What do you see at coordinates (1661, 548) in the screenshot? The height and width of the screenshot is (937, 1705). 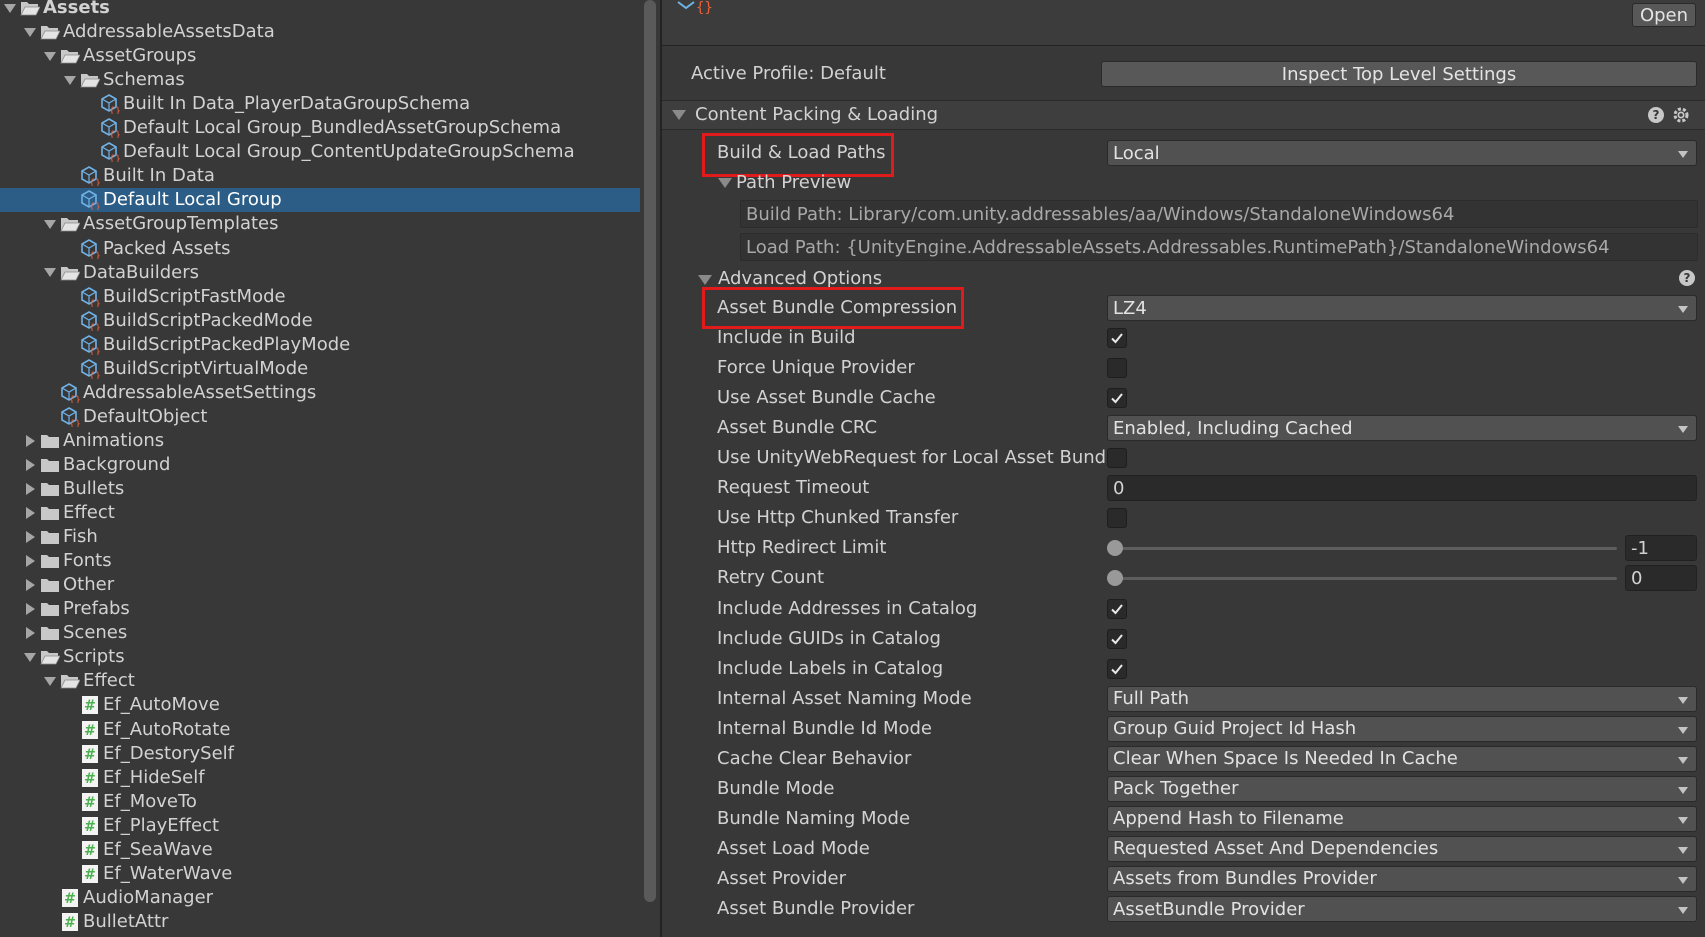 I see `slider-value-input: -1` at bounding box center [1661, 548].